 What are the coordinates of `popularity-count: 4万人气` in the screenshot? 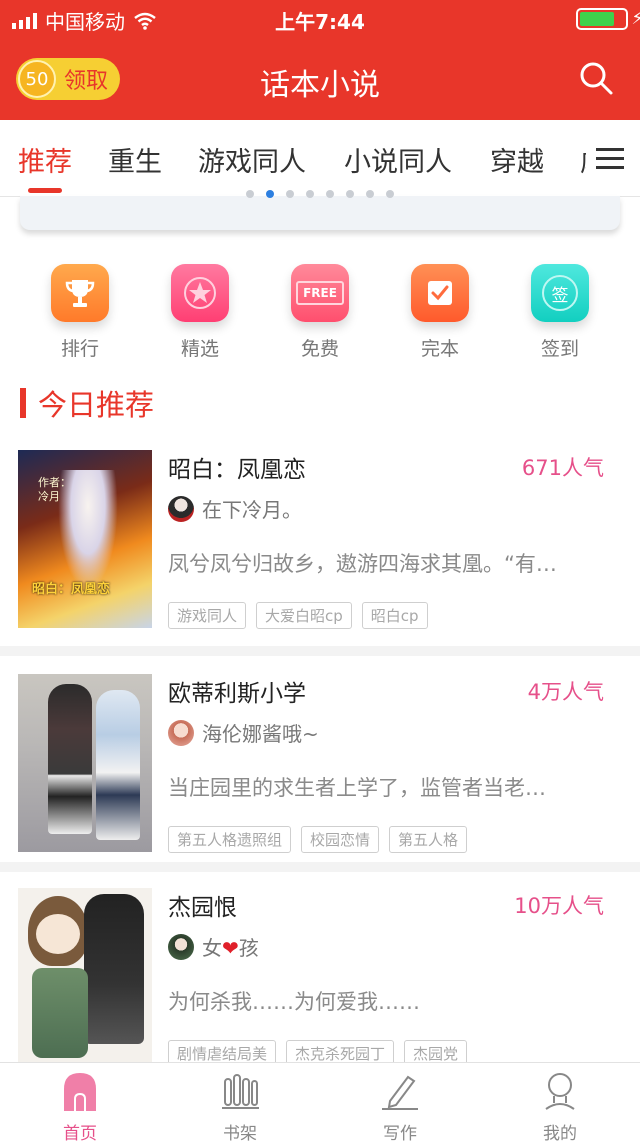 It's located at (565, 692).